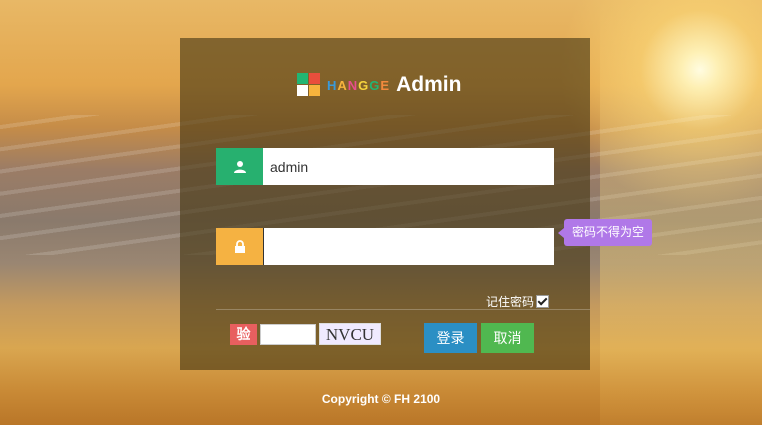 The image size is (762, 425). I want to click on remember-password: 记住密码, so click(518, 301).